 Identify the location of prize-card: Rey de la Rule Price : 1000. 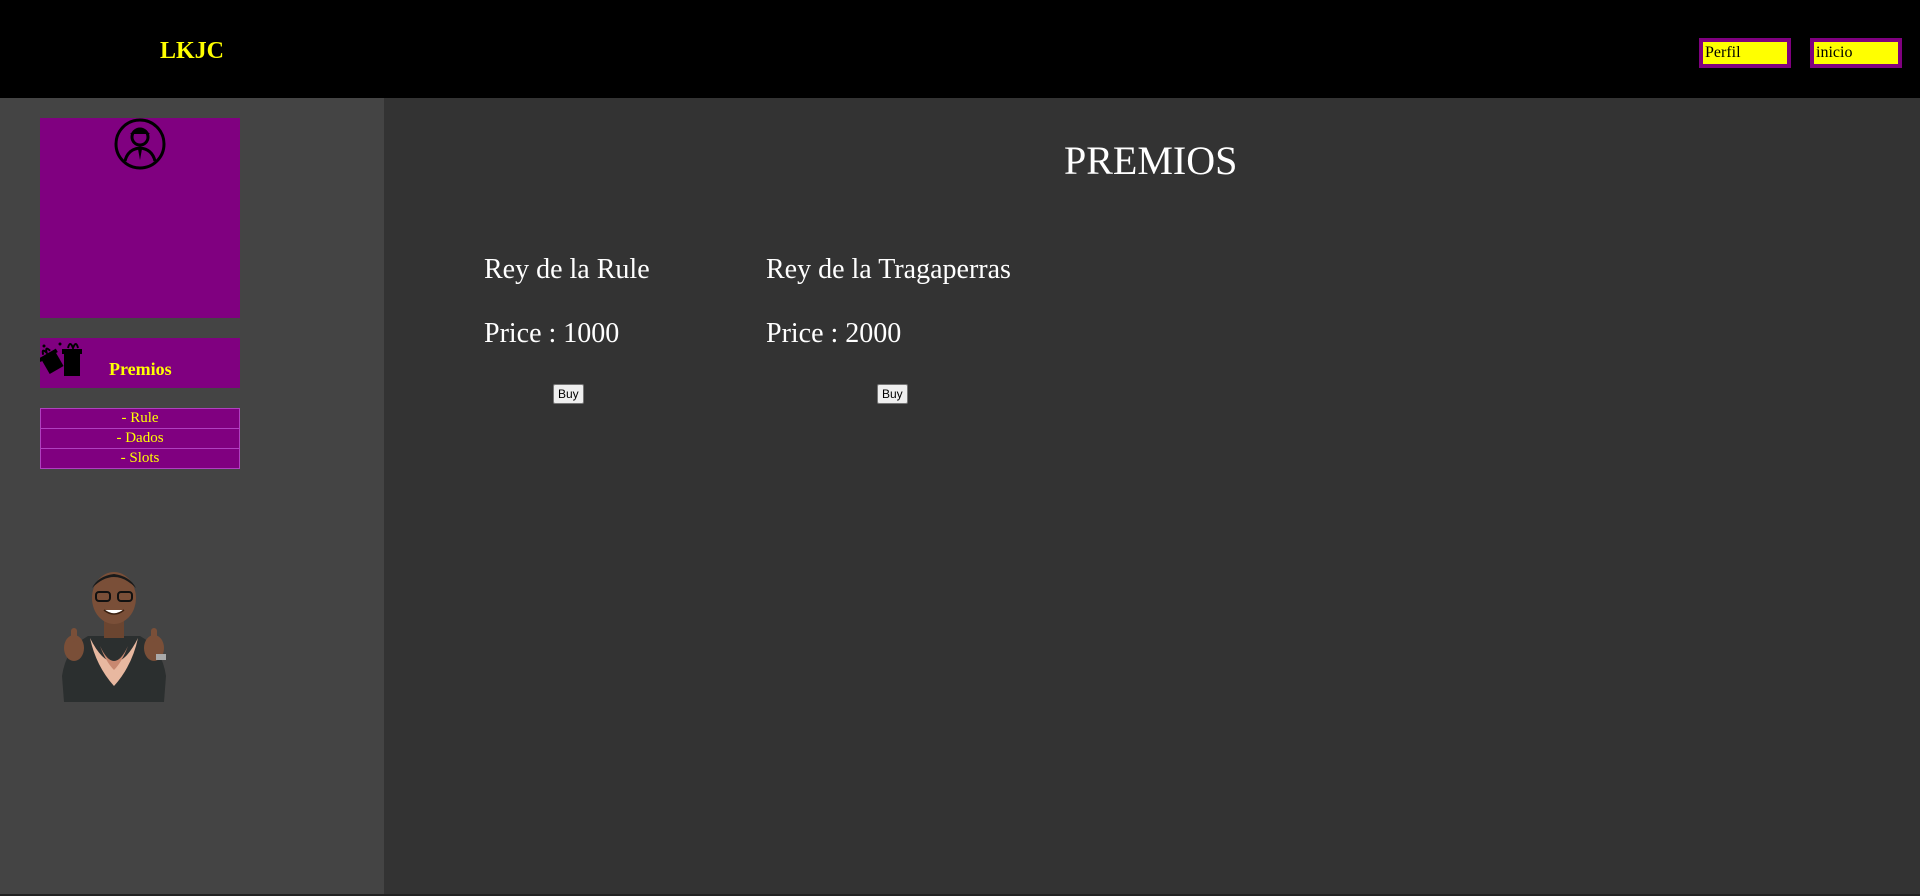
(567, 302).